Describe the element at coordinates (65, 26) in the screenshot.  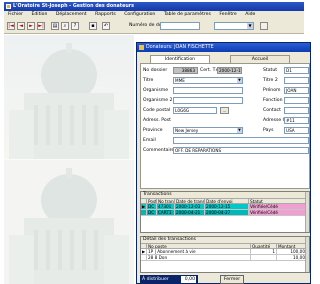
I see `search-icon: ⌕` at that location.